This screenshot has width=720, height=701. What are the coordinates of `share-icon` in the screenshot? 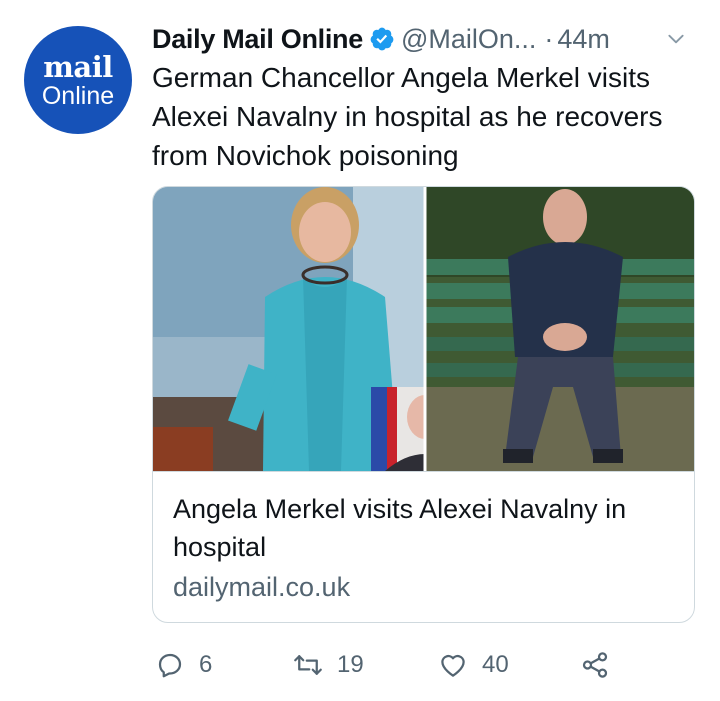 It's located at (595, 665).